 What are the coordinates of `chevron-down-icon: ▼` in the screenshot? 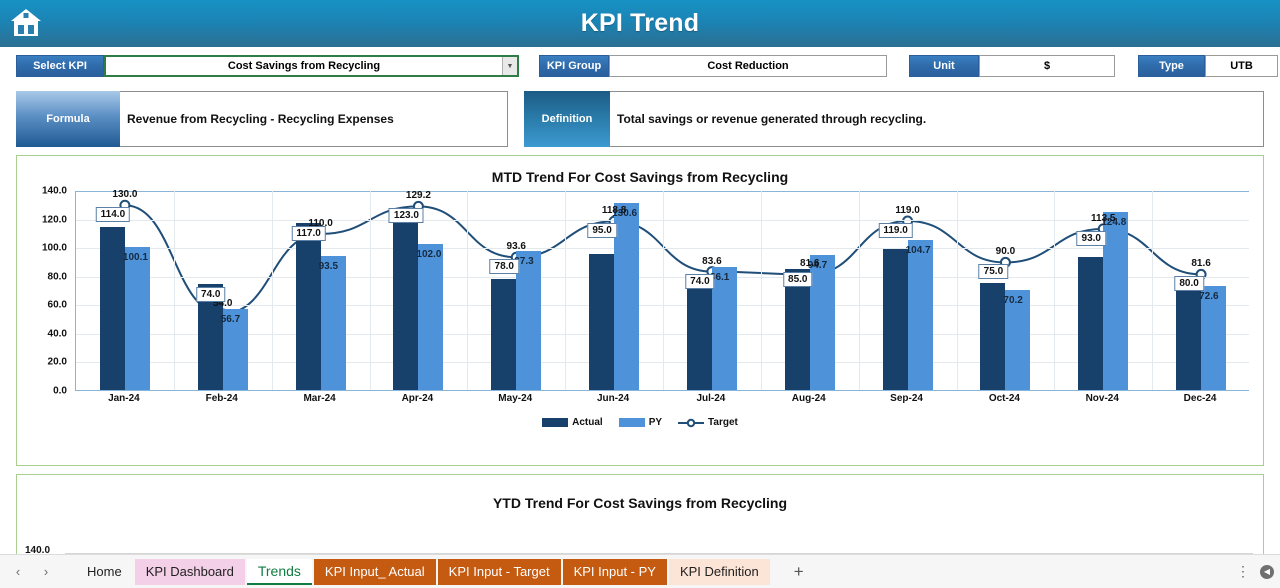 It's located at (509, 66).